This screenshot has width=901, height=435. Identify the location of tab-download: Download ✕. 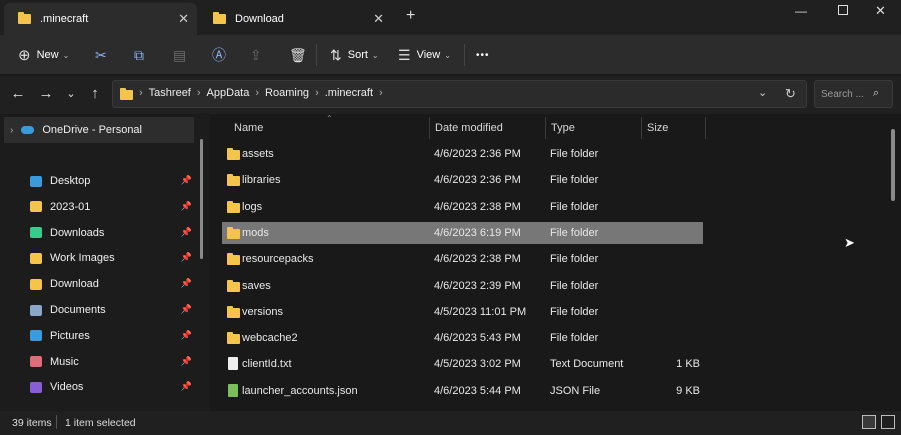
(295, 19).